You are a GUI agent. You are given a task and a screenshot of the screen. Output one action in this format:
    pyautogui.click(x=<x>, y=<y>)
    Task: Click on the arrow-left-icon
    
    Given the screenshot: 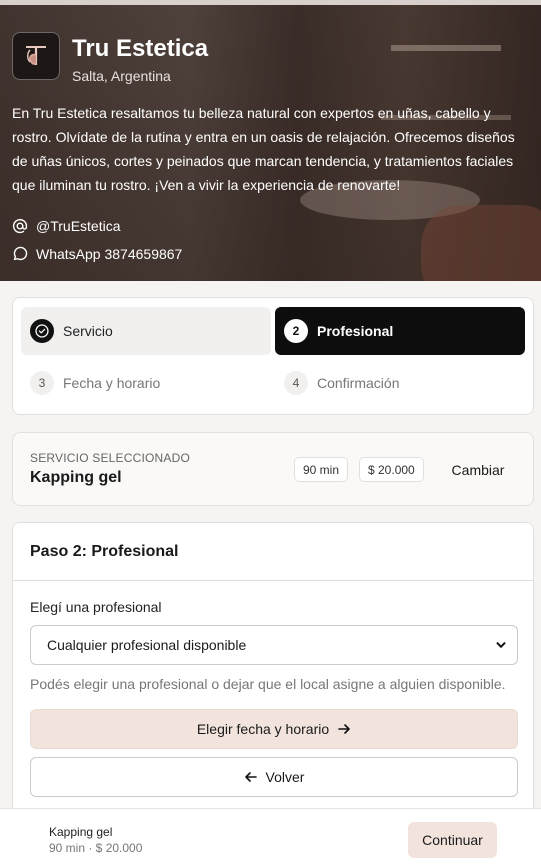 What is the action you would take?
    pyautogui.click(x=250, y=777)
    